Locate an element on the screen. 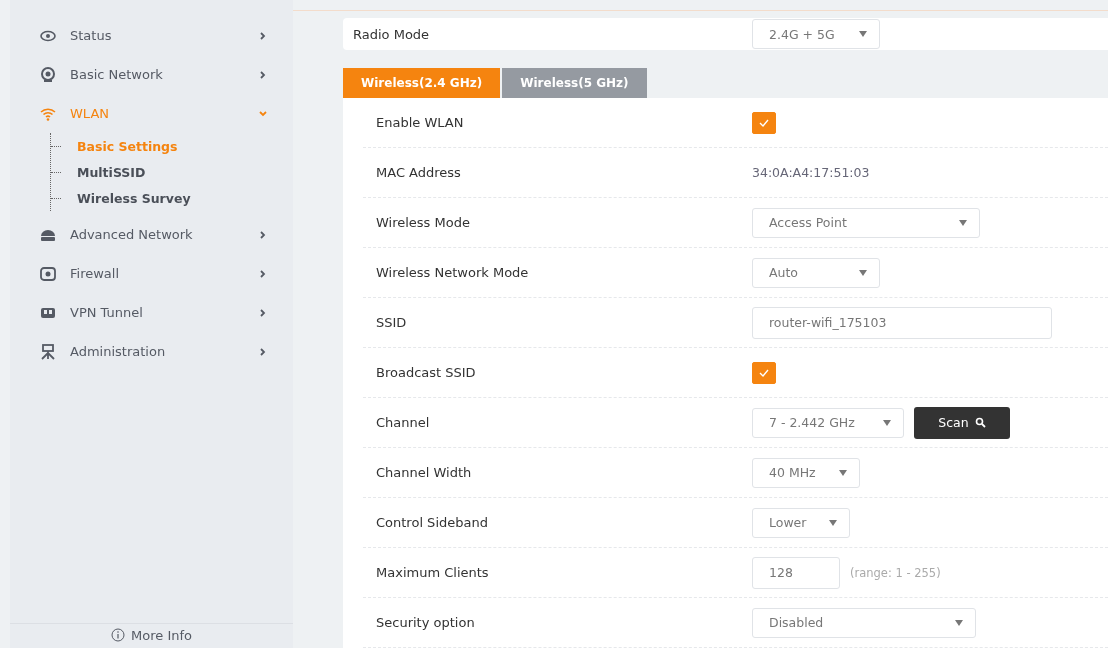  field-label: Maximum Clients is located at coordinates (433, 572).